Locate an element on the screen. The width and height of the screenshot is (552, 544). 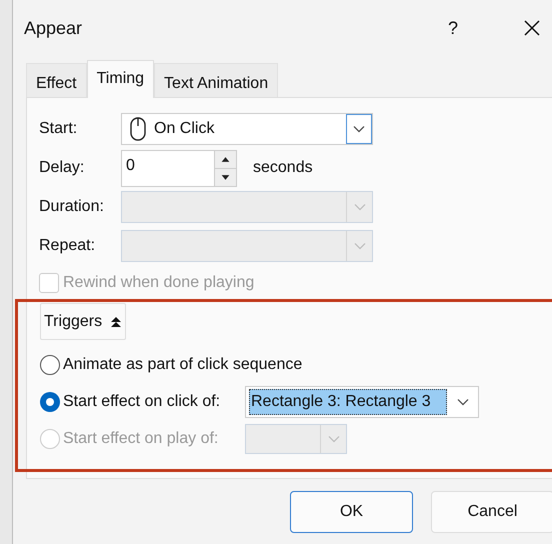
cancel-button: Cancel is located at coordinates (491, 512).